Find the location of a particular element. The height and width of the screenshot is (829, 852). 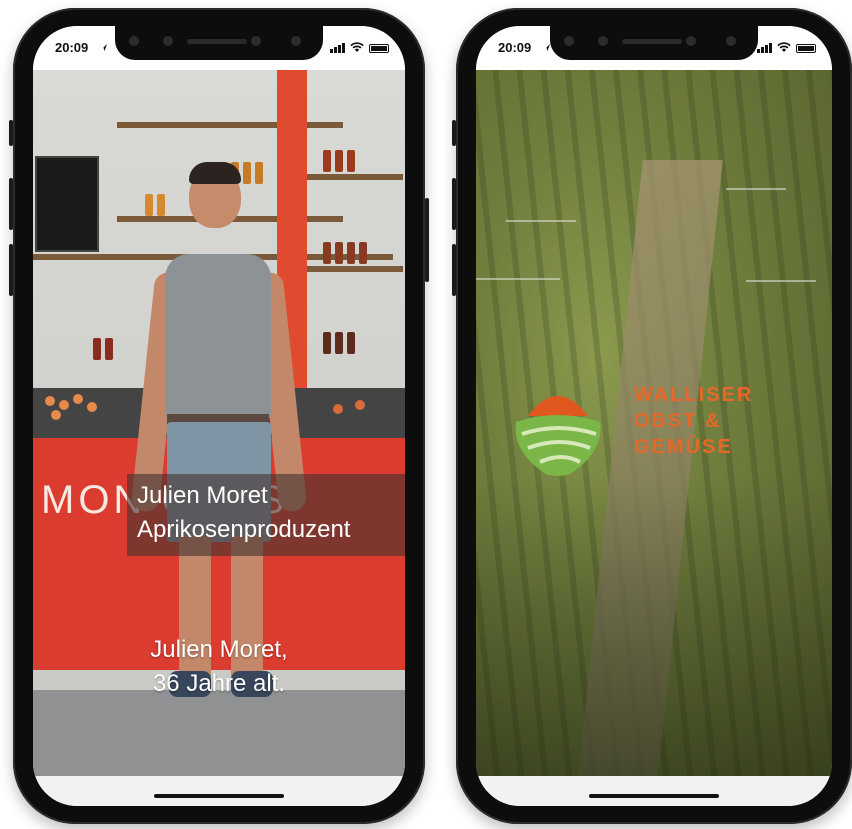

subtitle-line-1: Julien Moret, is located at coordinates (219, 649).